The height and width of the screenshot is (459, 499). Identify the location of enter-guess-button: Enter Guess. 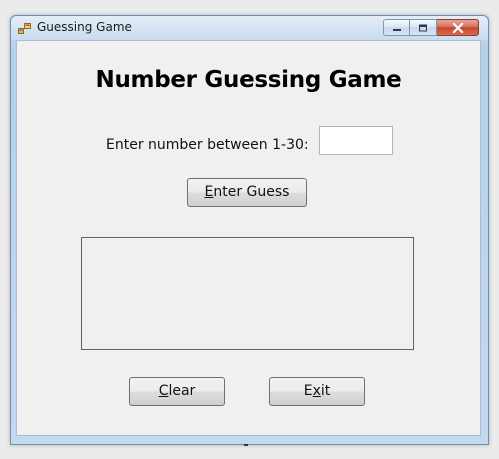
(247, 192).